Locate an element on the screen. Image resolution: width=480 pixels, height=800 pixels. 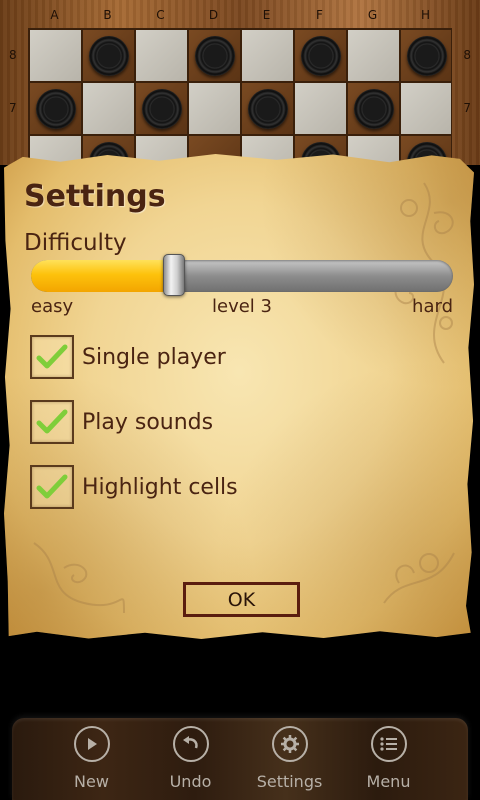
difficulty-min-label: easy is located at coordinates (52, 306).